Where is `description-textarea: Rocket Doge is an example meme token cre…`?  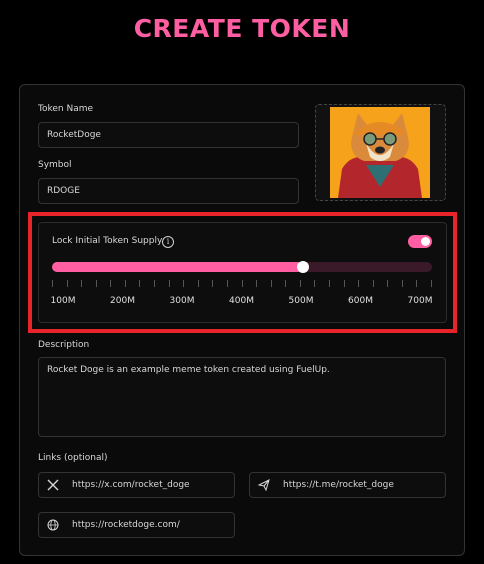
description-textarea: Rocket Doge is an example meme token cre… is located at coordinates (242, 397).